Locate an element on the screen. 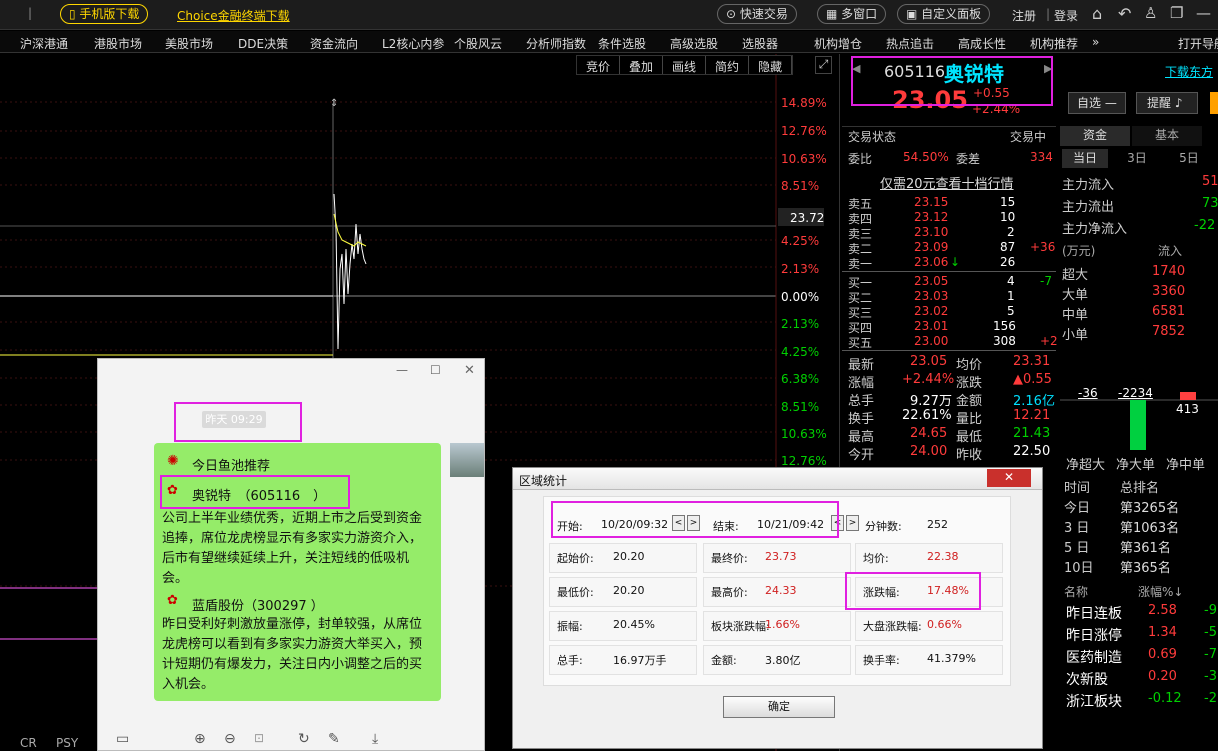 The image size is (1218, 751). bid-price: 23.01 is located at coordinates (931, 326).